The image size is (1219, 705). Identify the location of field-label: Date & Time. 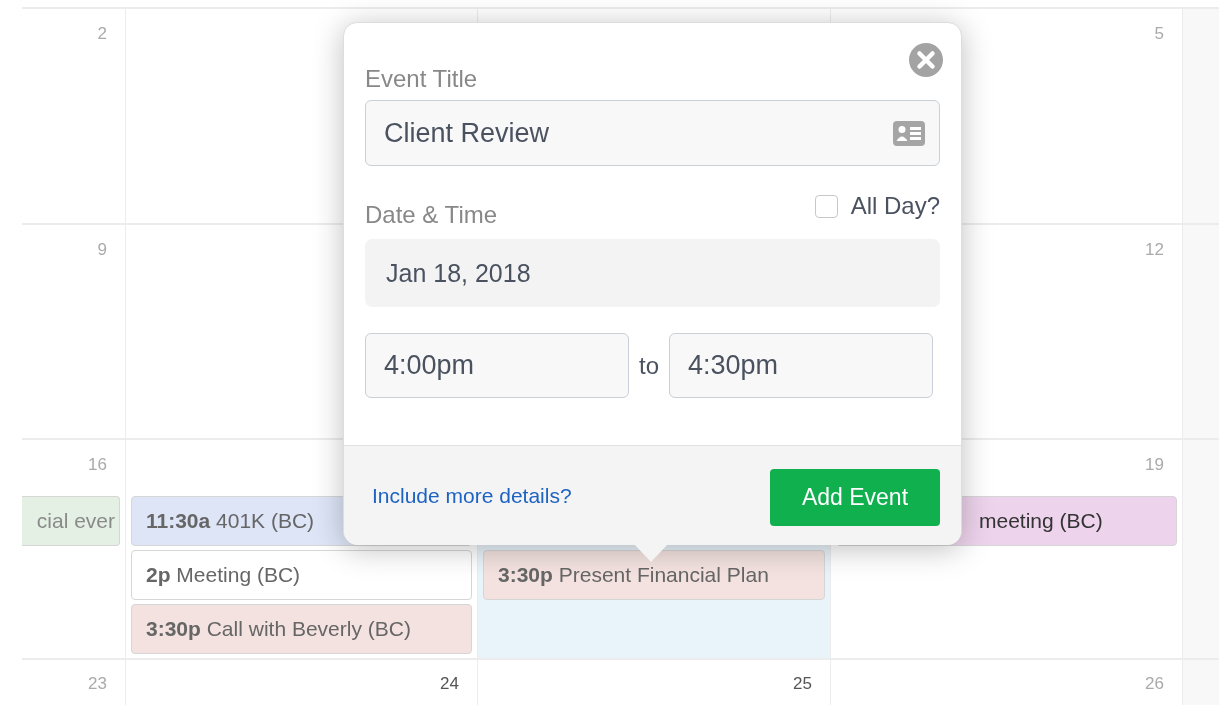
(431, 215).